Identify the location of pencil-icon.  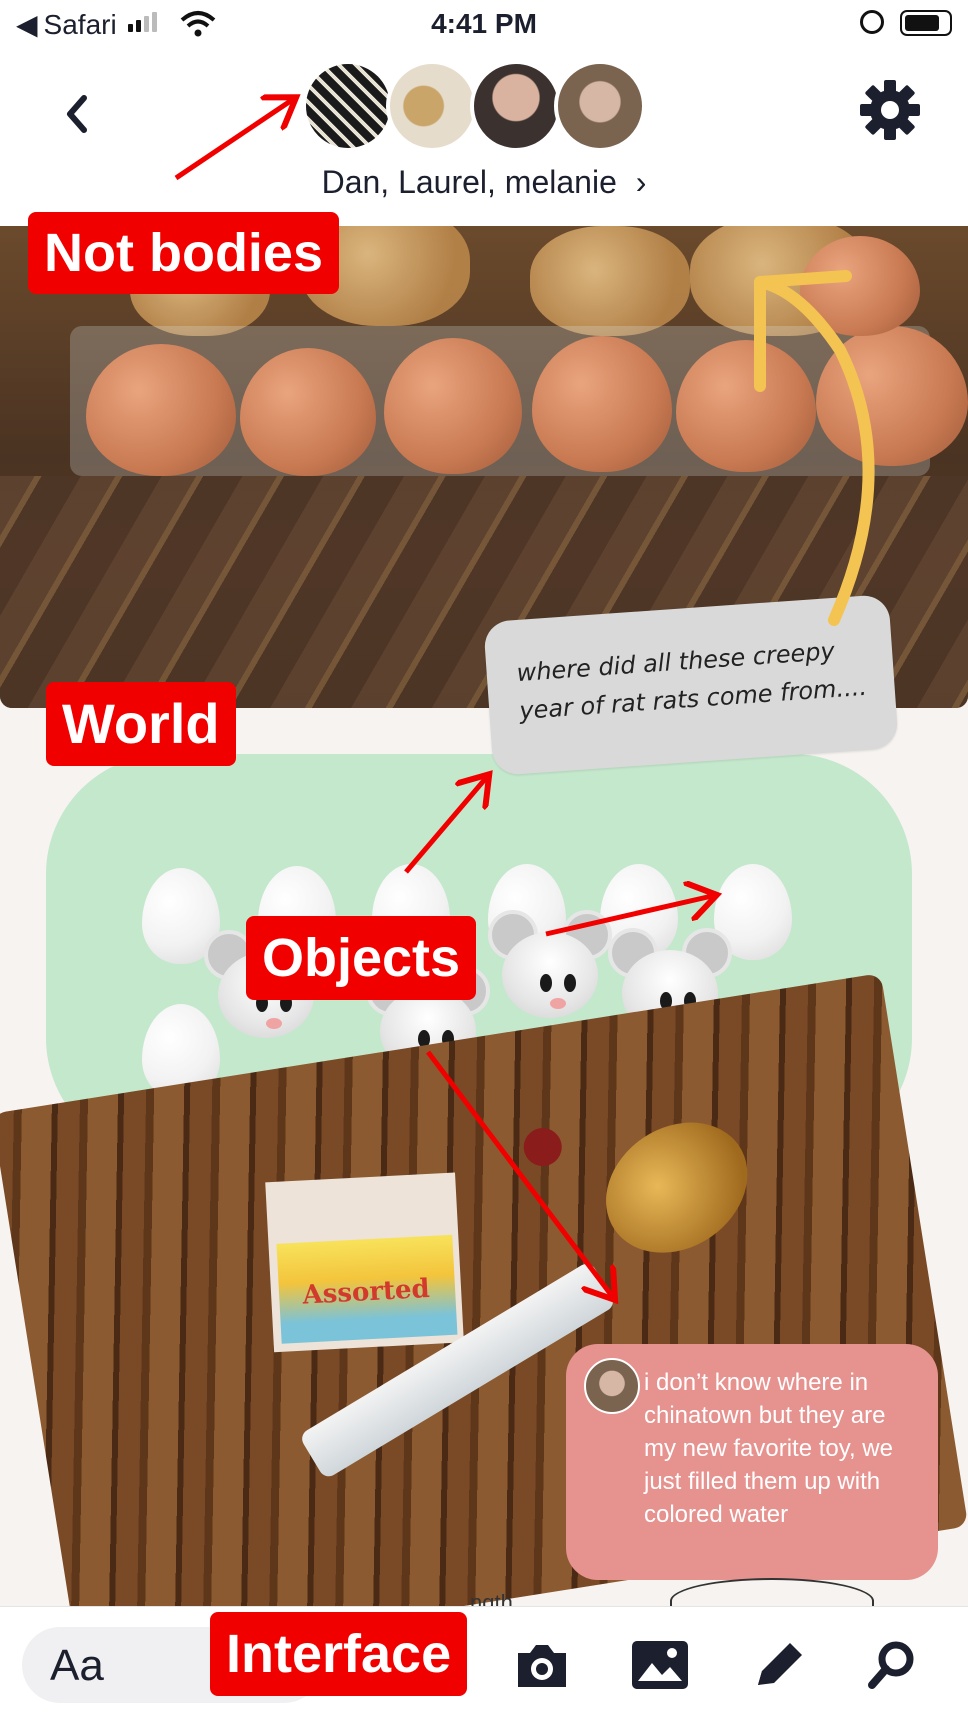
(780, 1665).